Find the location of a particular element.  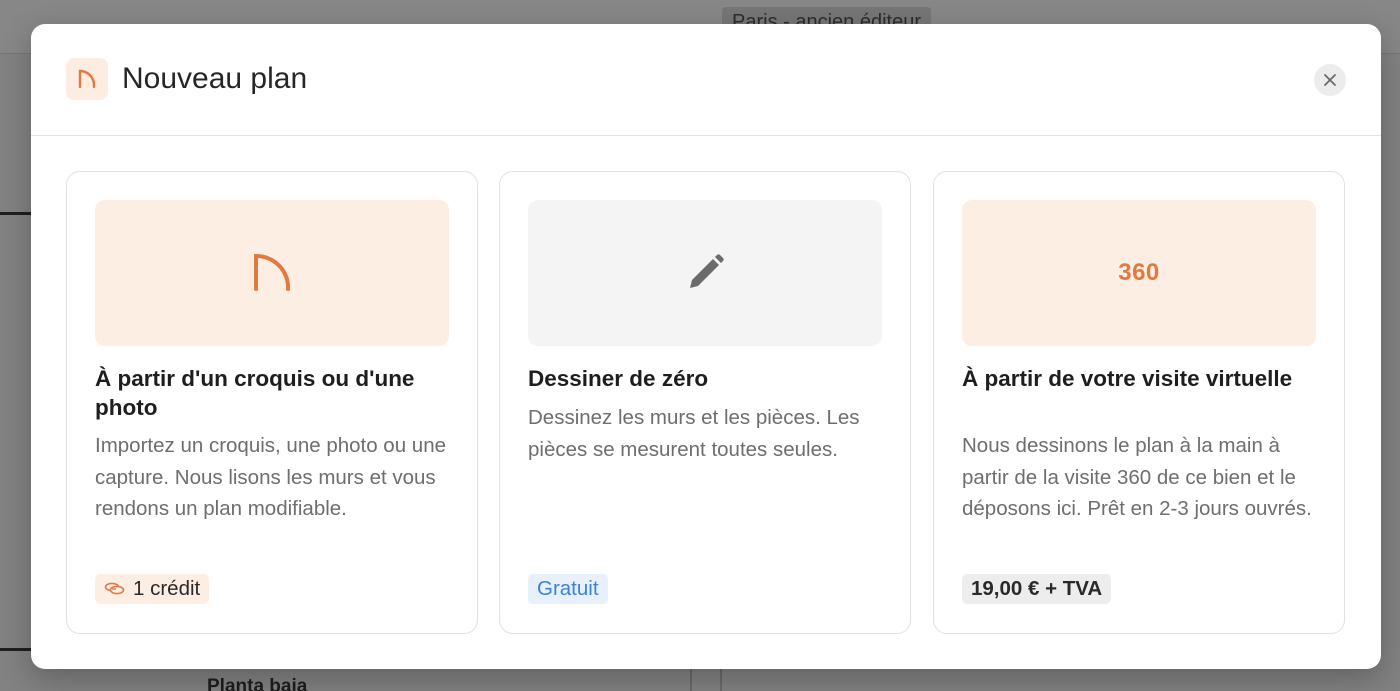

option-title: Dessiner de zéro is located at coordinates (618, 378).